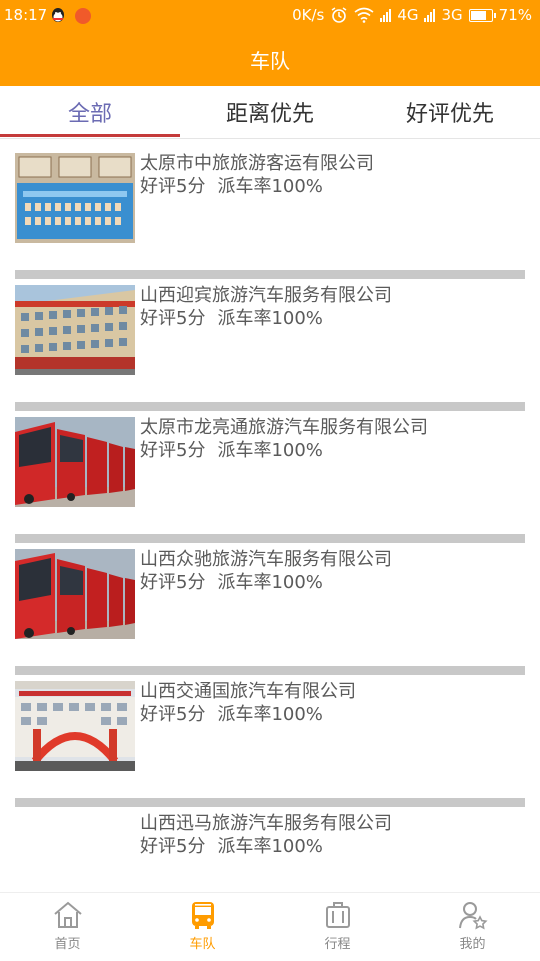 The height and width of the screenshot is (961, 540). Describe the element at coordinates (386, 15) in the screenshot. I see `signal-icon` at that location.